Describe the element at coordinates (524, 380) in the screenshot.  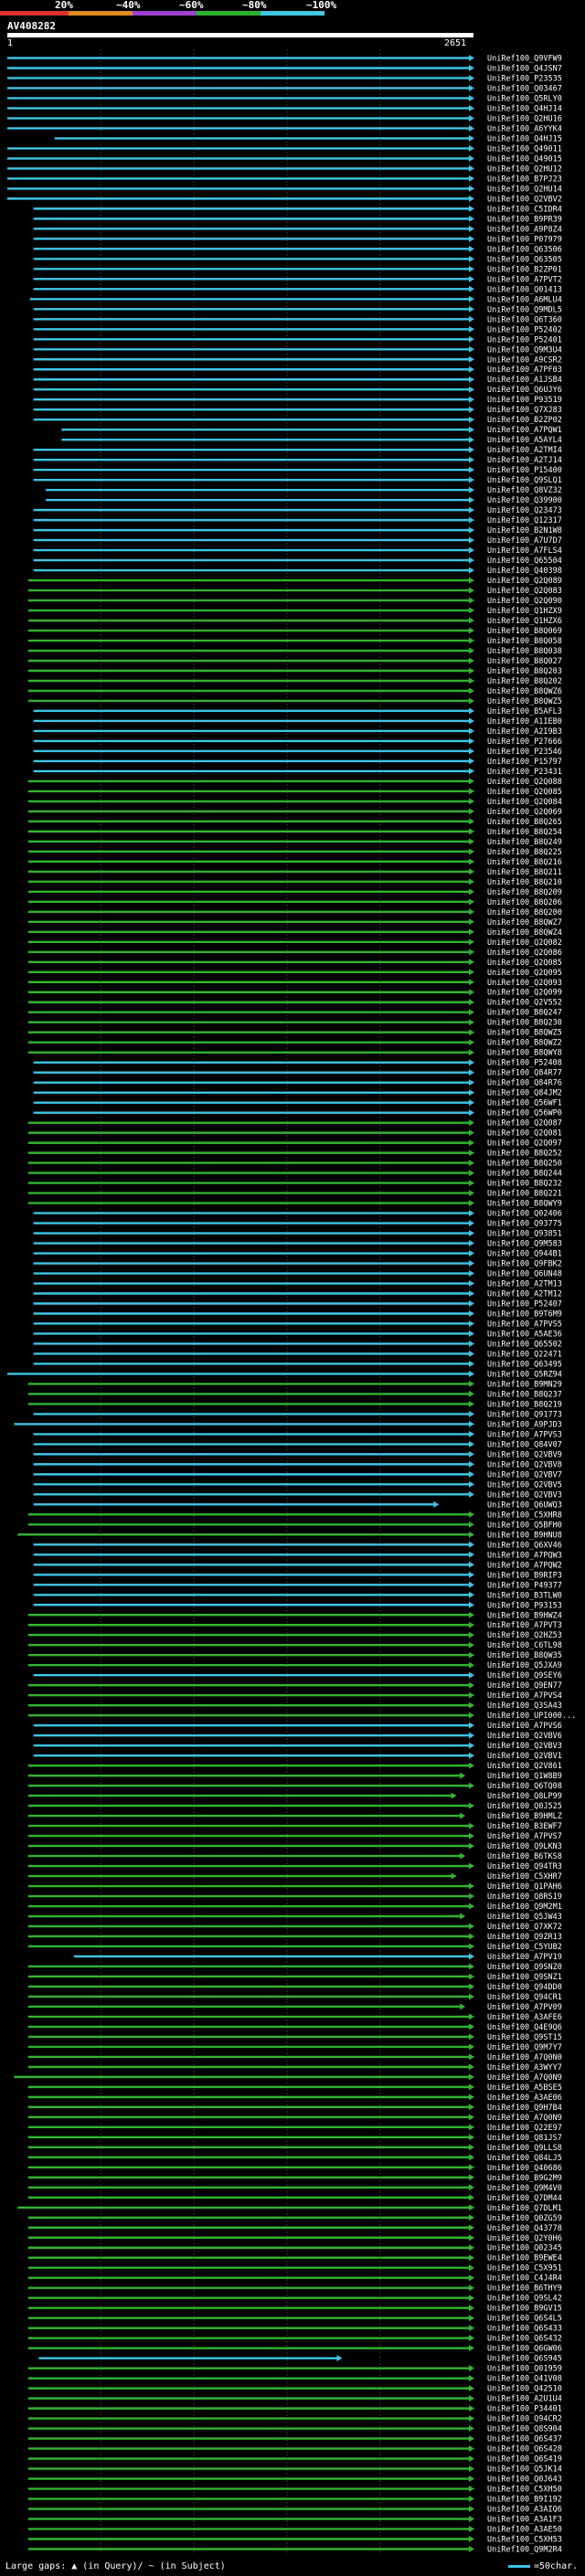
I see `hit-label: UniRef100_A1JSB4` at that location.